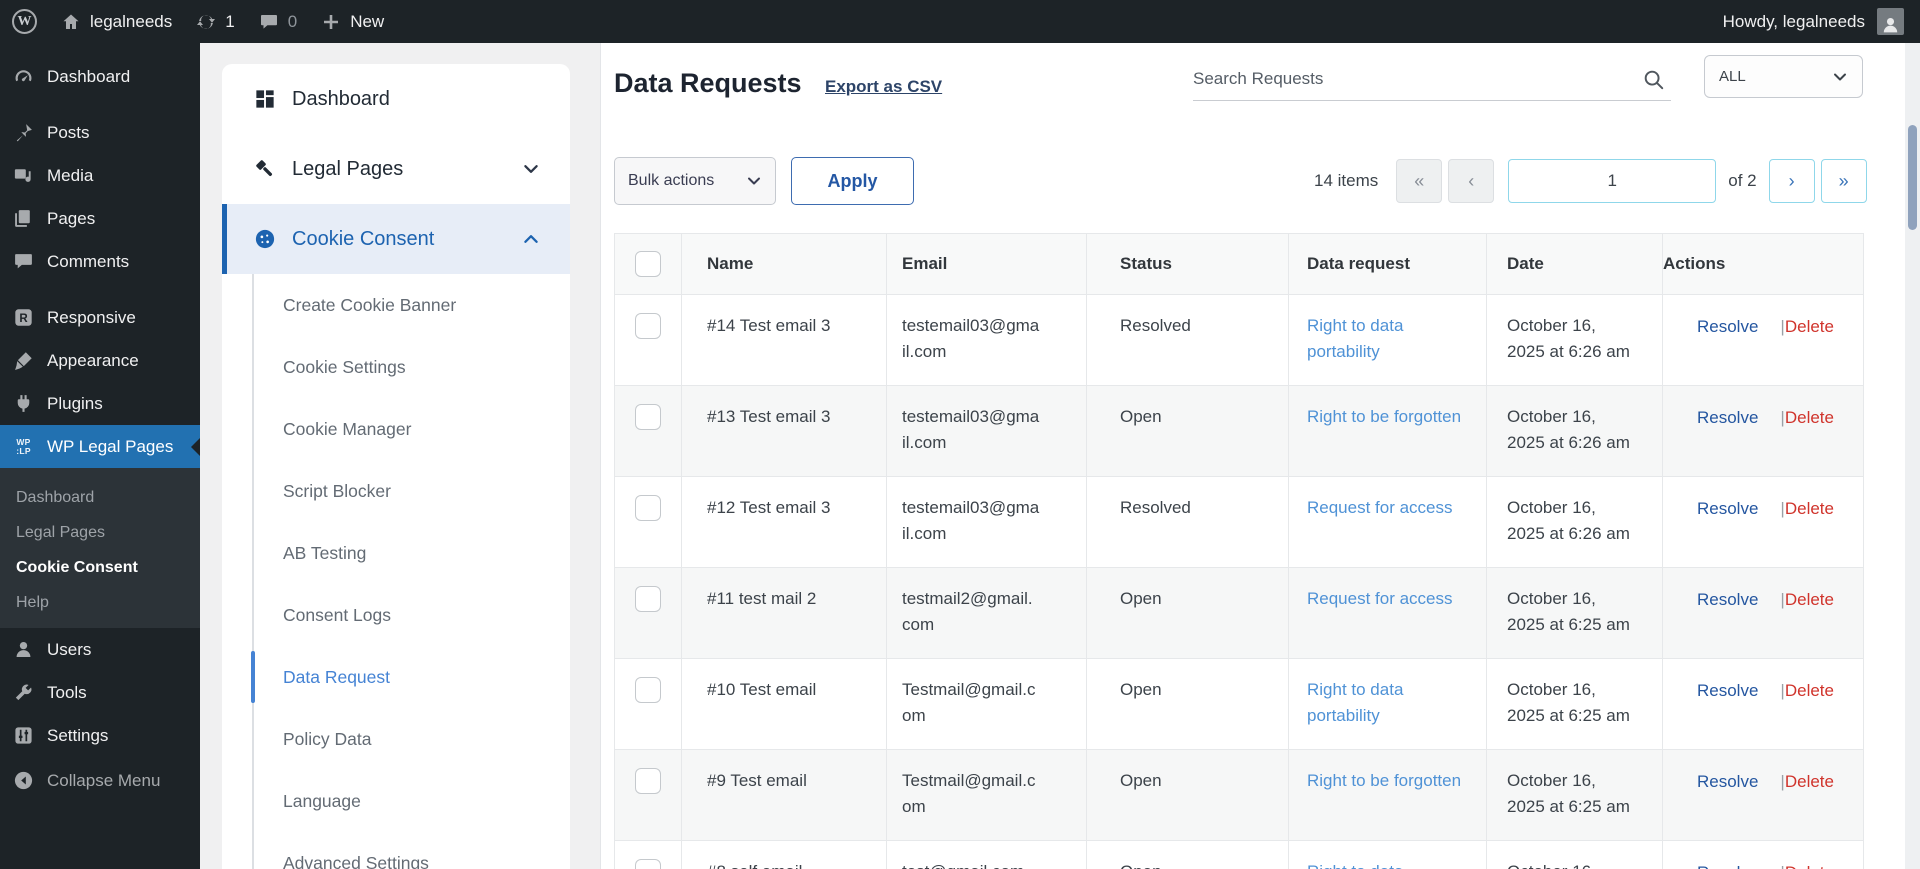  I want to click on sidebar-item-label: Responsive, so click(91, 317).